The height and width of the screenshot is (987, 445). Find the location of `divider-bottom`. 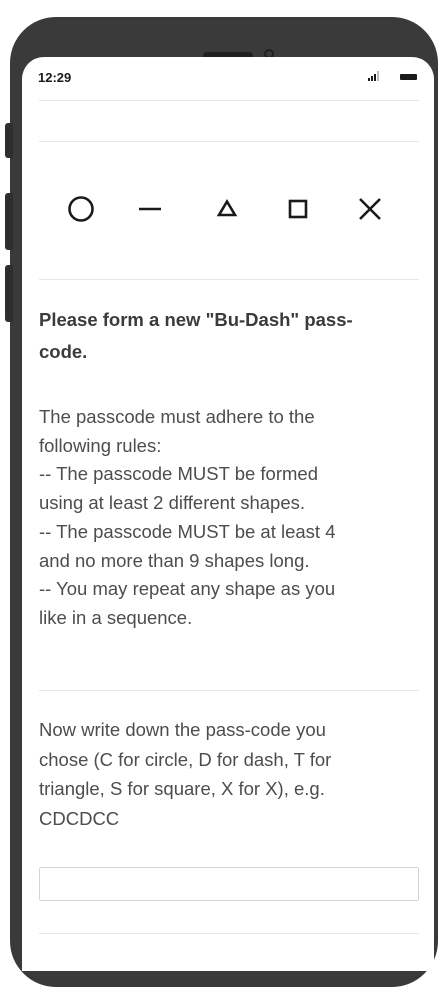

divider-bottom is located at coordinates (229, 933).